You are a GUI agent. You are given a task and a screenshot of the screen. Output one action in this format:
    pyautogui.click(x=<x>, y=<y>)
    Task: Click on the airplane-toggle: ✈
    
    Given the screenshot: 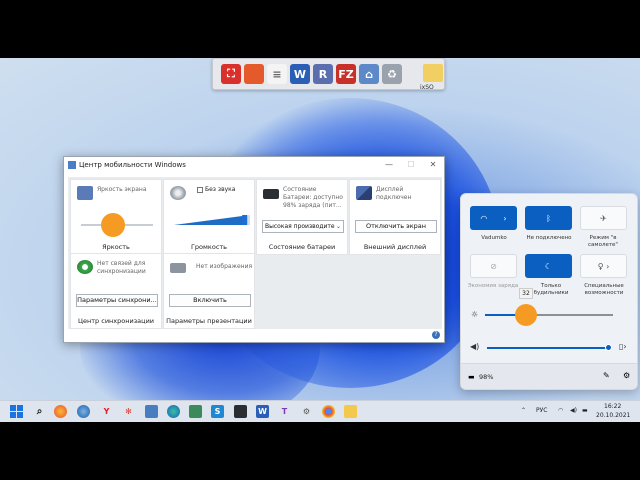 What is the action you would take?
    pyautogui.click(x=603, y=218)
    